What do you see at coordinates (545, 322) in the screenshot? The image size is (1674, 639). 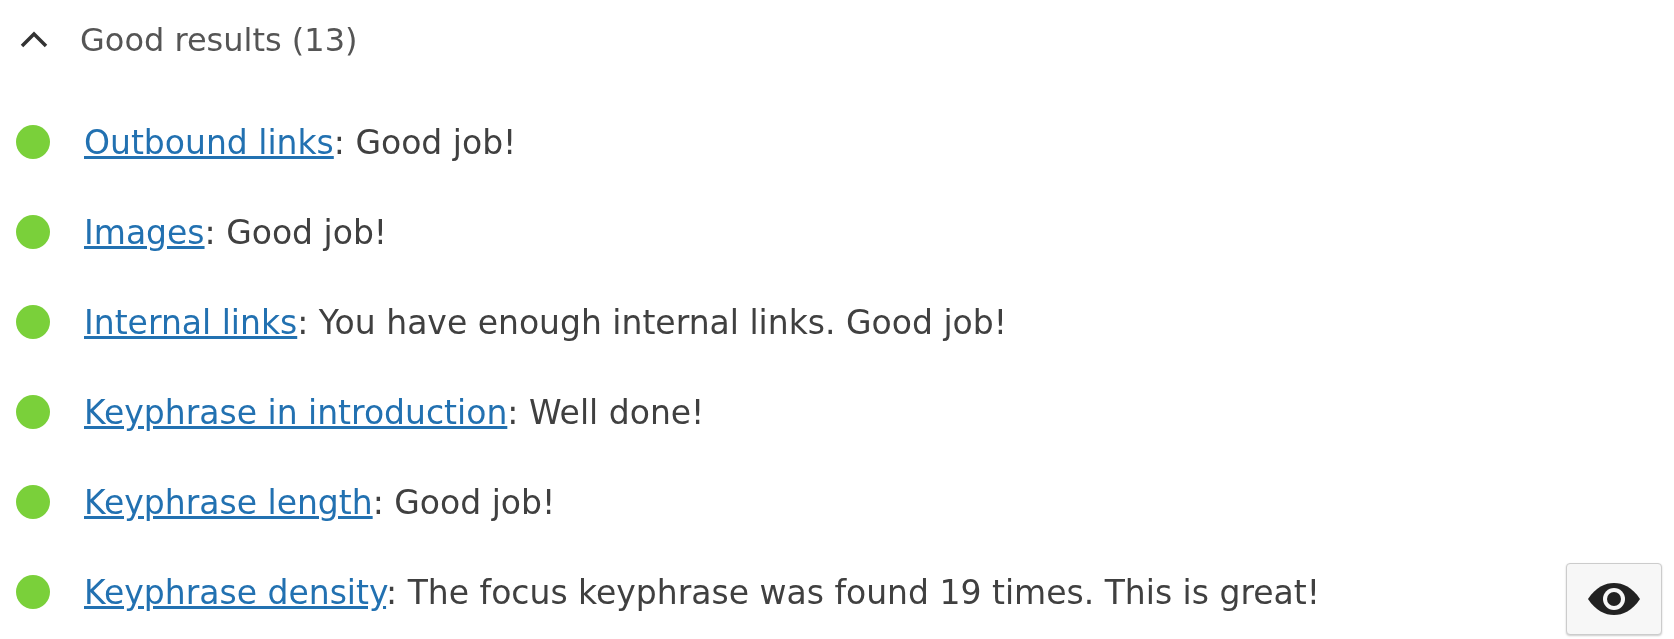 I see `result-text: Internal links: You have enough internal links. Good job!` at bounding box center [545, 322].